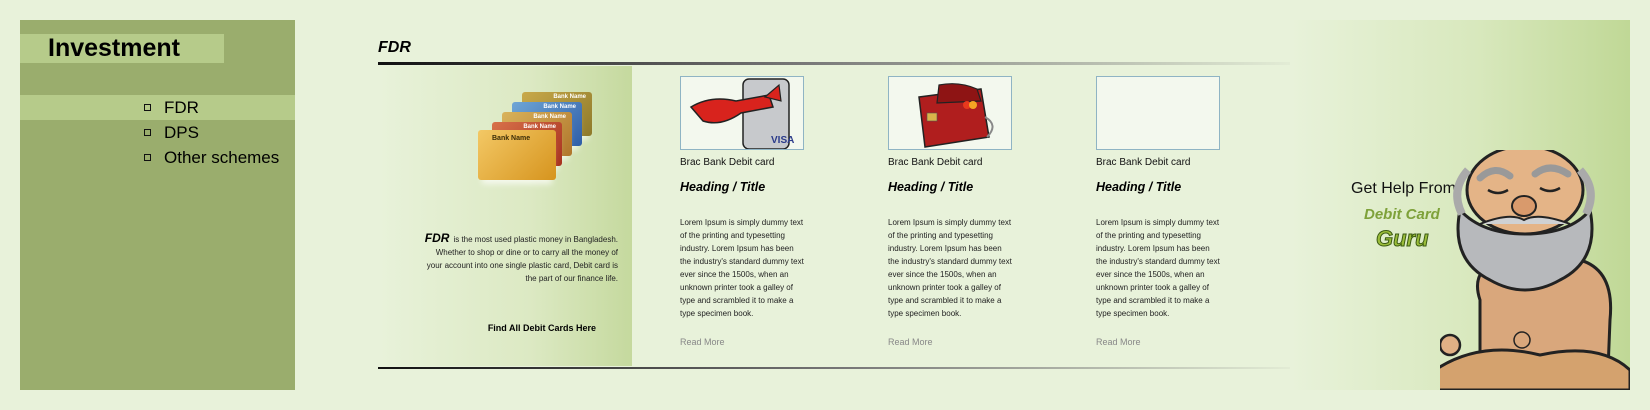  I want to click on sidebar-item-dps: DPS, so click(157, 132).